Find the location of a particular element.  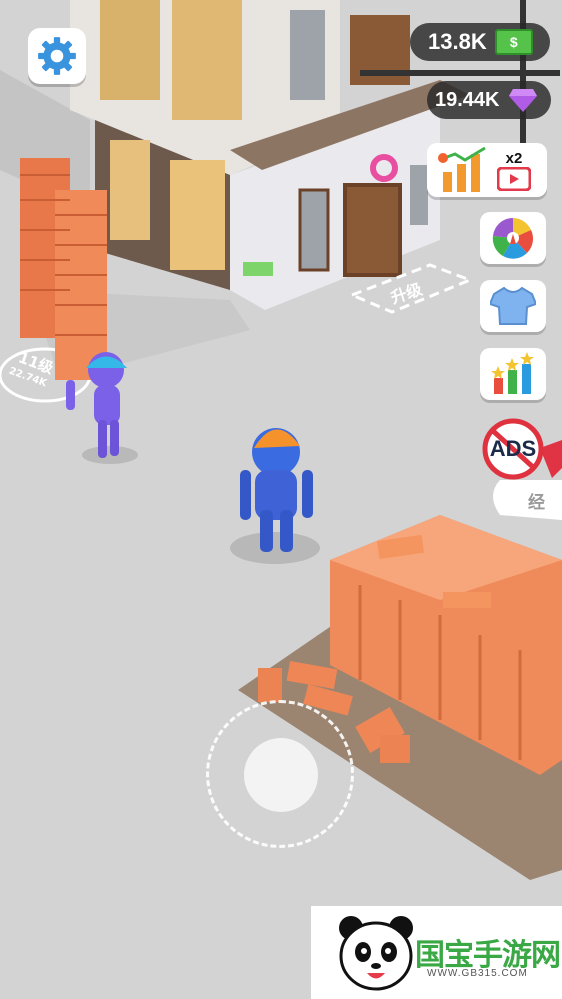

video-icon is located at coordinates (514, 178).